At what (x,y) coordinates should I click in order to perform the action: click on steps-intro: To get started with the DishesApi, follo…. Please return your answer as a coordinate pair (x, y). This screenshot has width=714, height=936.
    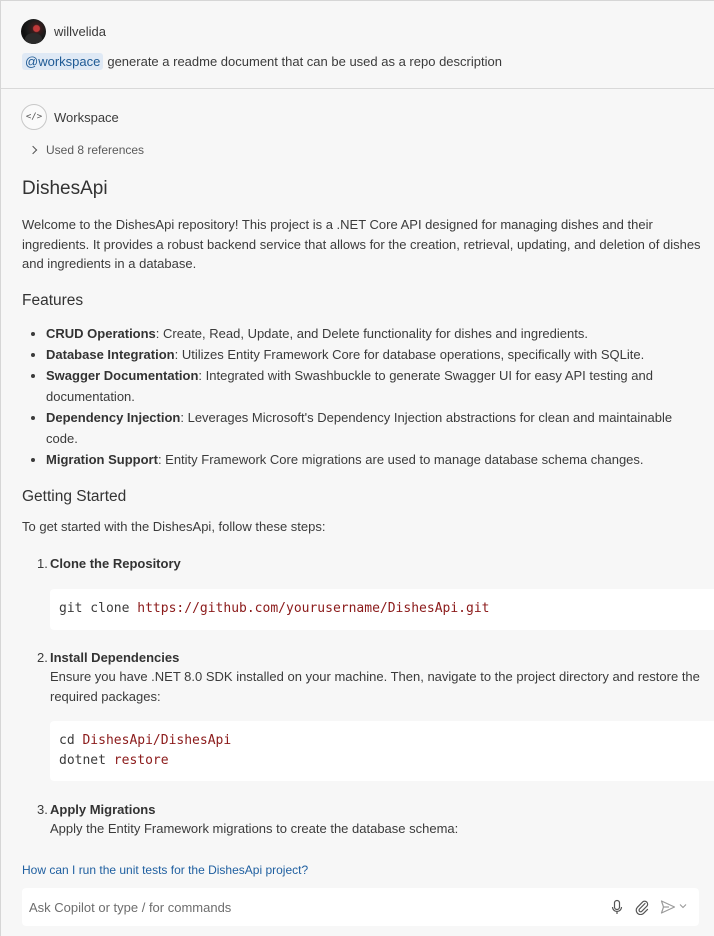
    Looking at the image, I should click on (174, 526).